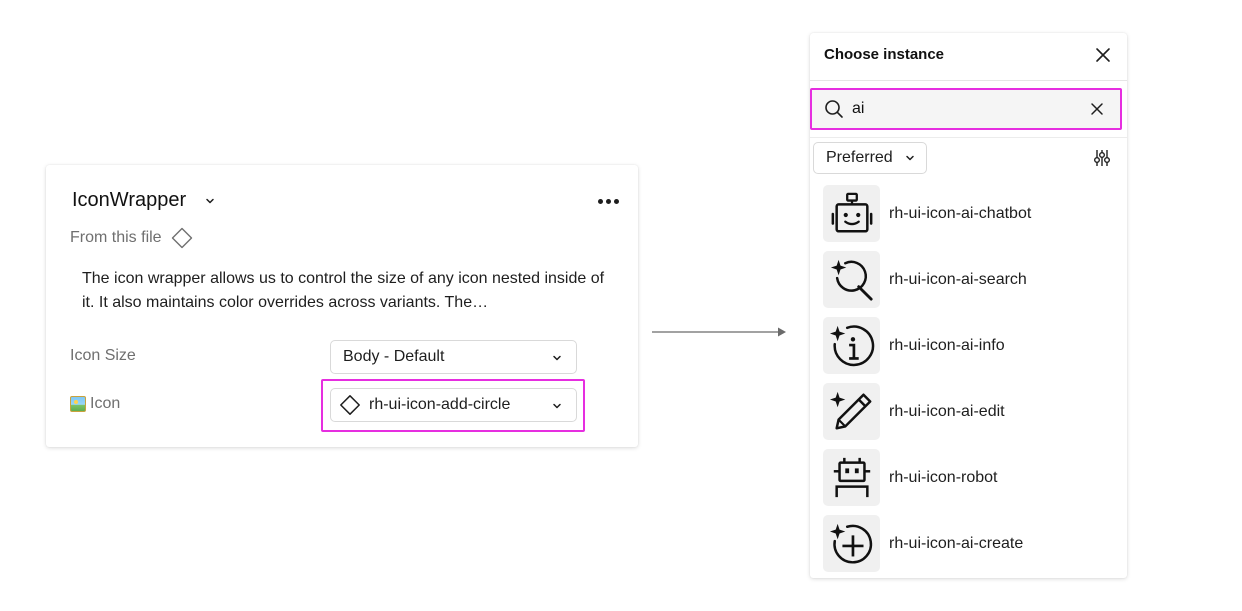 Image resolution: width=1242 pixels, height=611 pixels. I want to click on instance-item-ai-info: rh-ui-icon-ai-info, so click(973, 350).